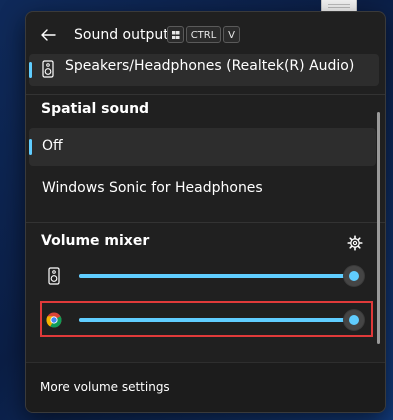 The width and height of the screenshot is (393, 420). I want to click on windows-key-icon, so click(175, 34).